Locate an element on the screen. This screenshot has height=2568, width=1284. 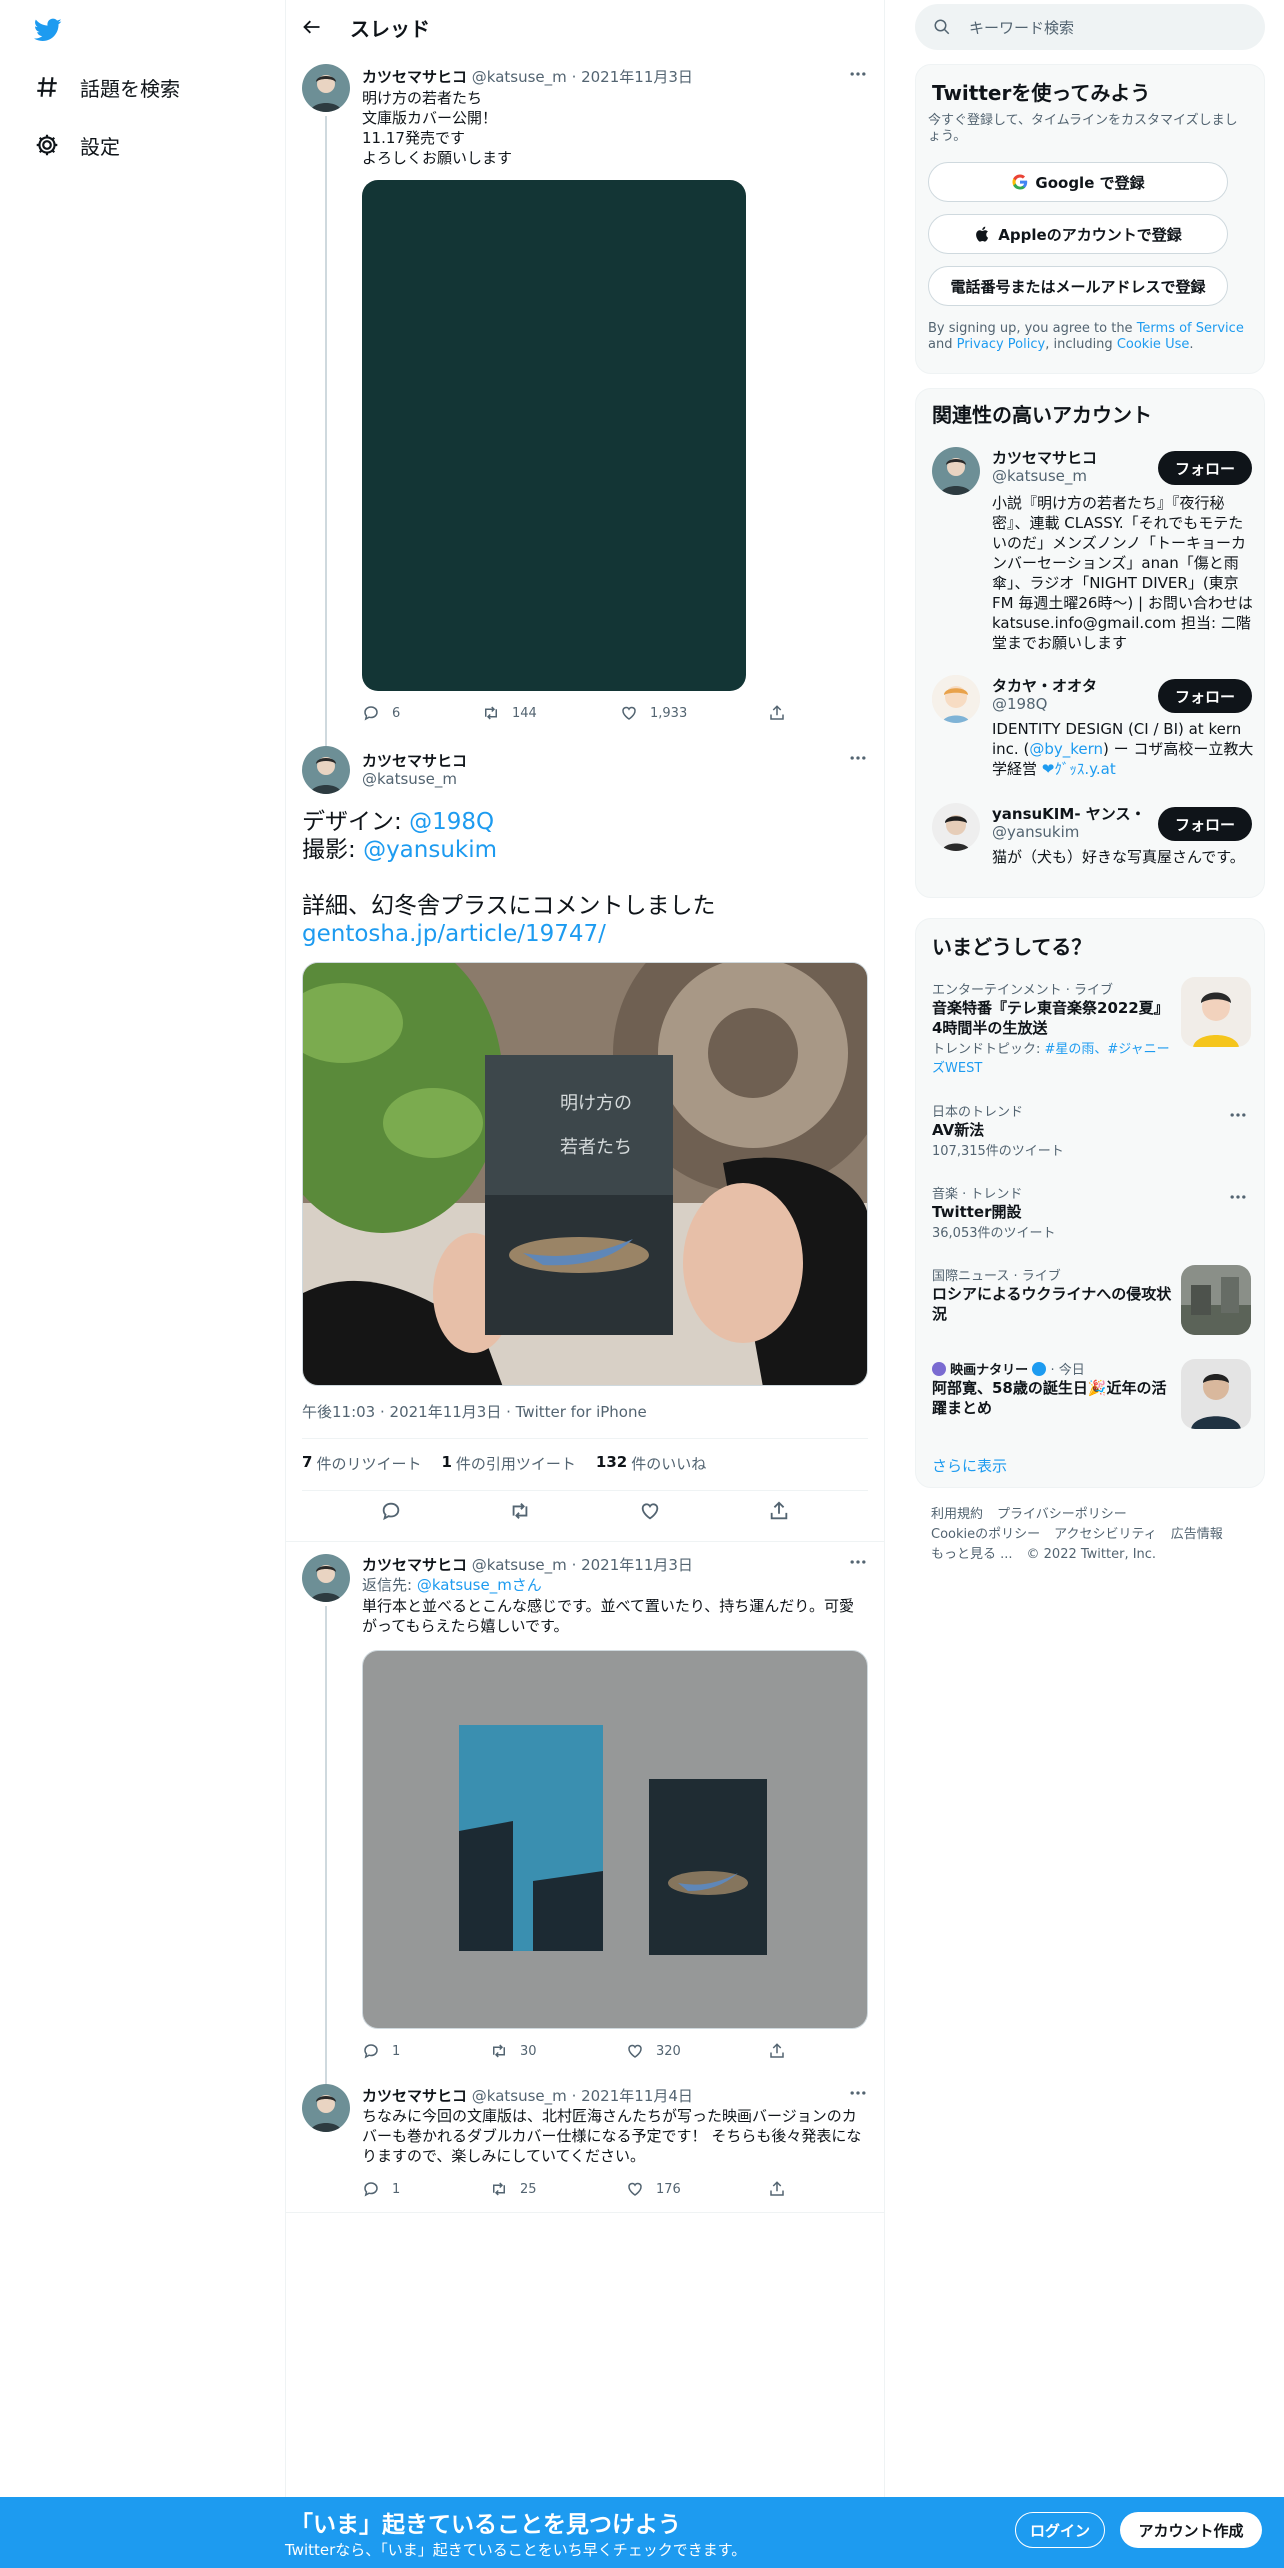
tweet-stats: 7 件のリツイート 1 件の引用ツイート 132 件のいいね is located at coordinates (514, 1463).